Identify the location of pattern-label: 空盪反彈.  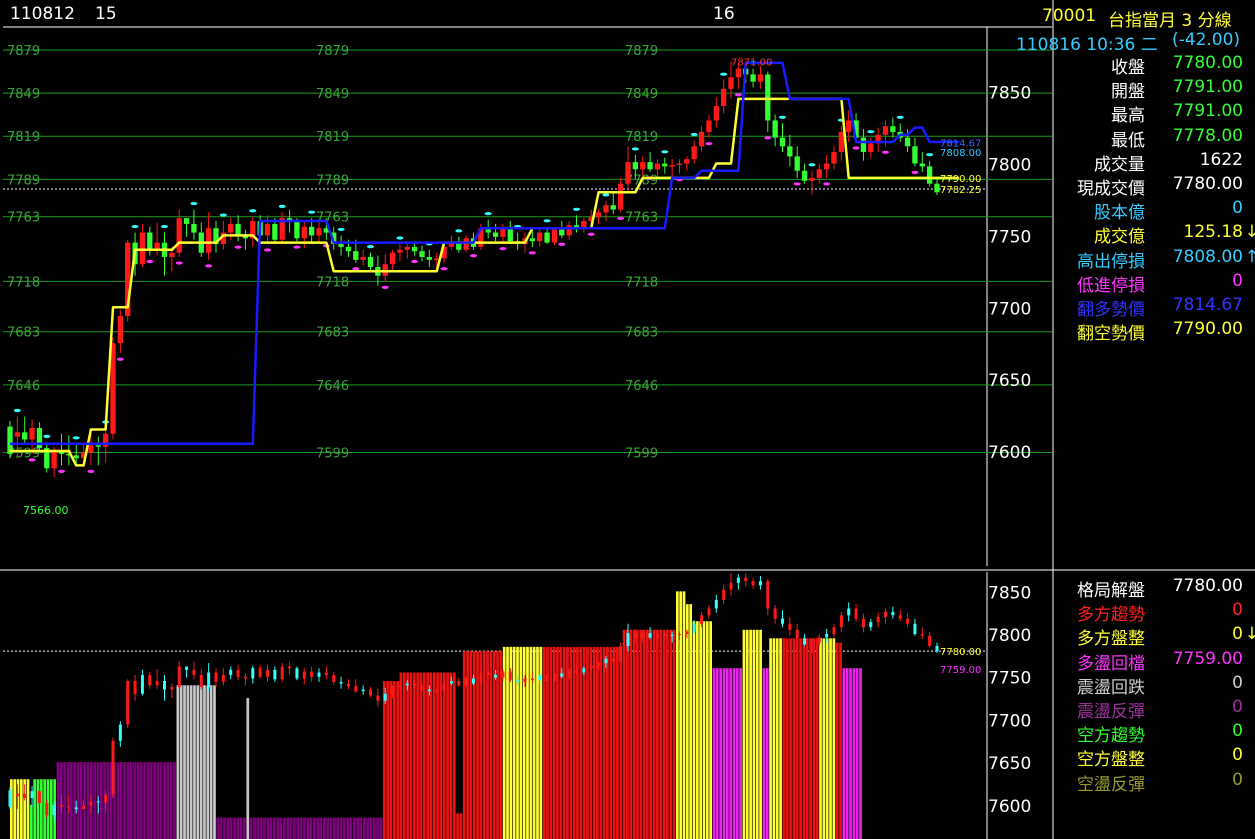
(1111, 784).